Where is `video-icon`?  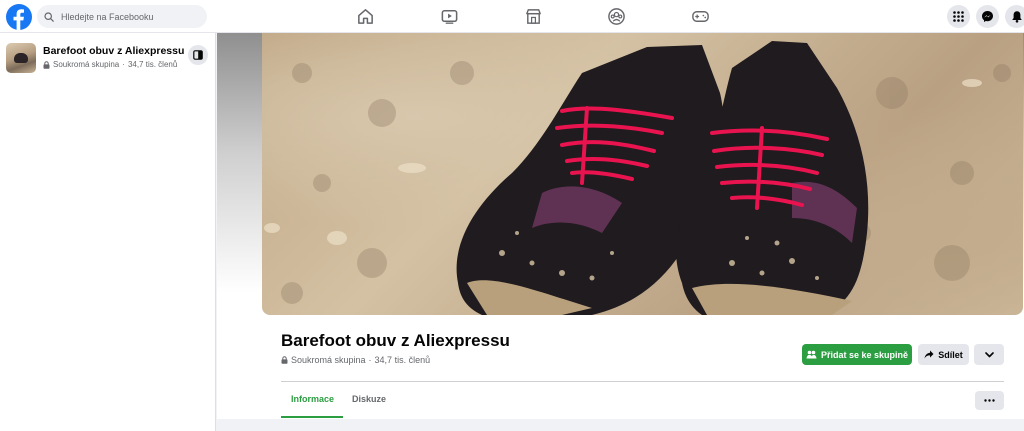
video-icon is located at coordinates (449, 16).